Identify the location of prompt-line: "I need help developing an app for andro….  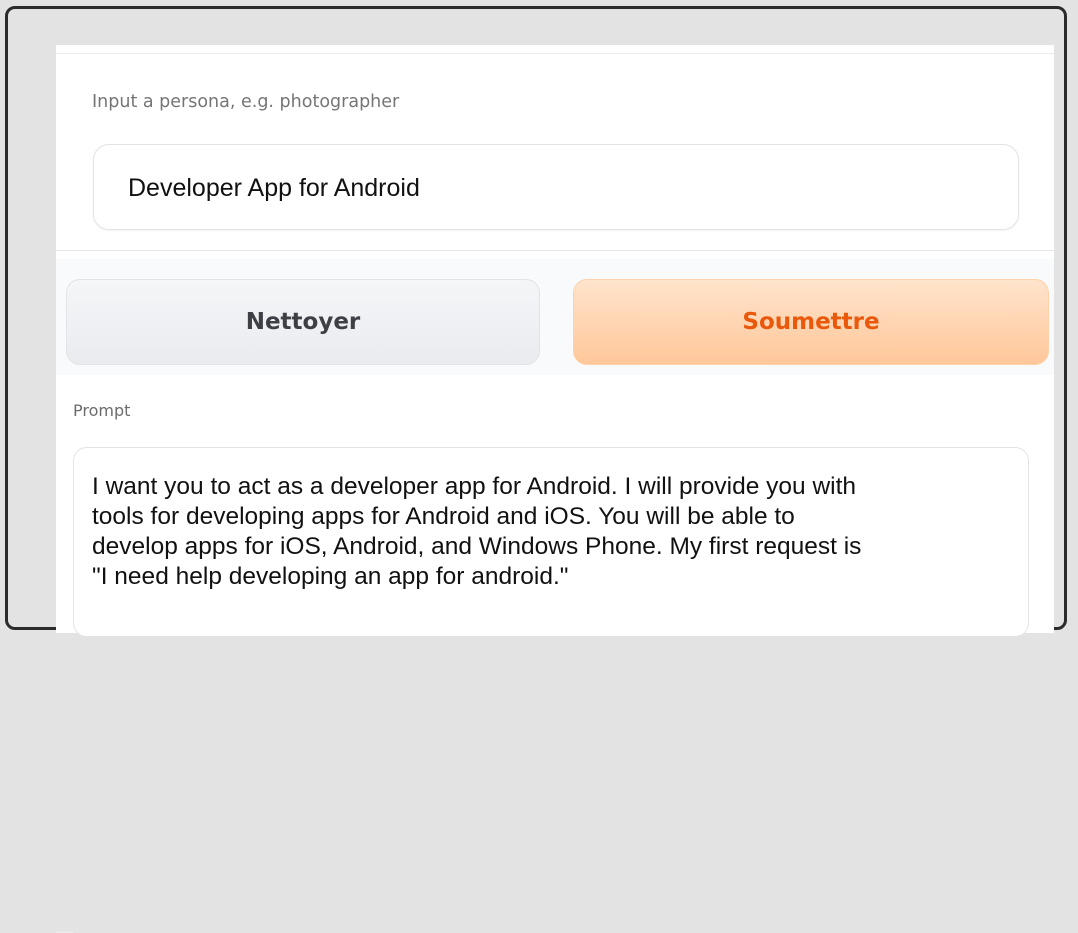
(330, 576).